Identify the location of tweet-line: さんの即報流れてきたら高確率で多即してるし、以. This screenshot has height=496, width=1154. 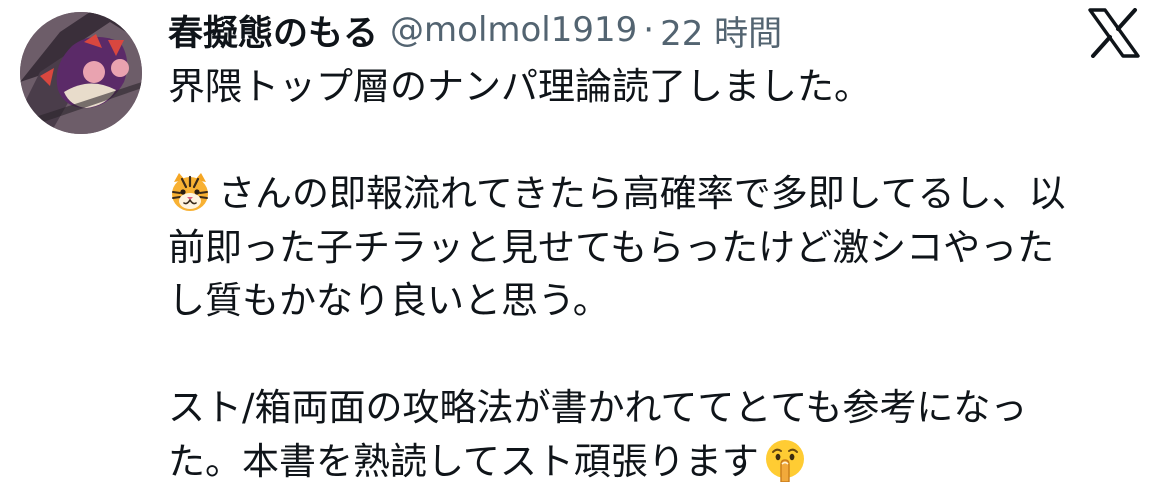
(655, 194).